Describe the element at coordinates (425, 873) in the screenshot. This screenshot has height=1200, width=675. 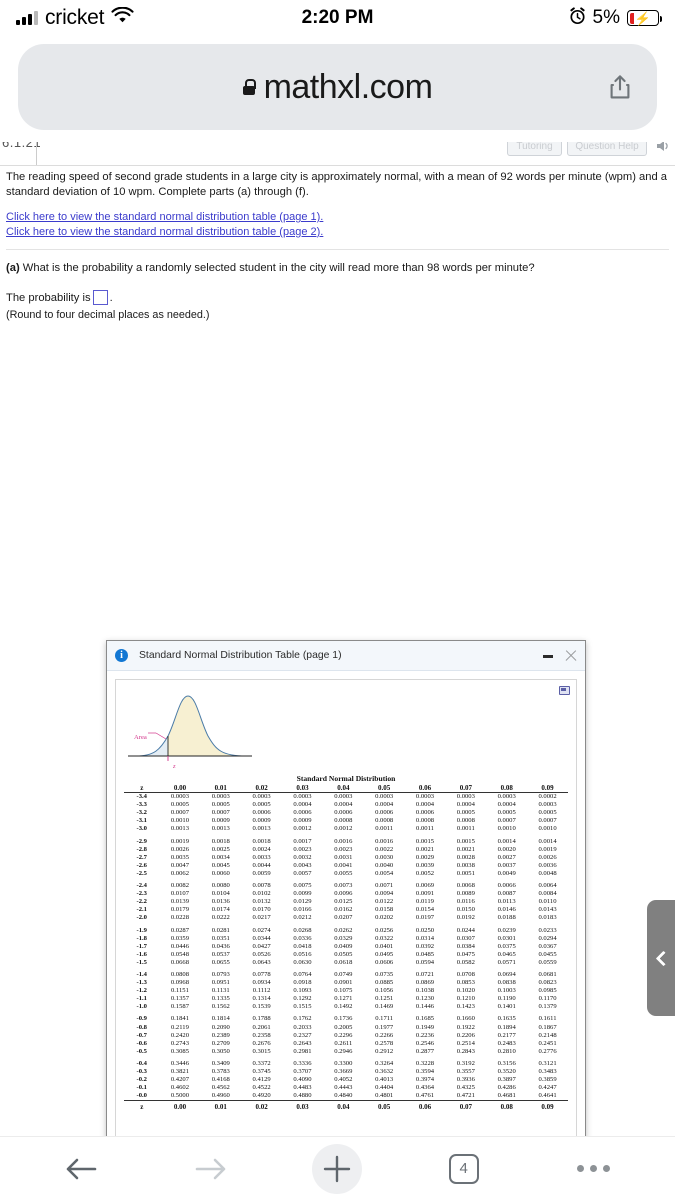
I see `z-table-cell: 0.0052` at that location.